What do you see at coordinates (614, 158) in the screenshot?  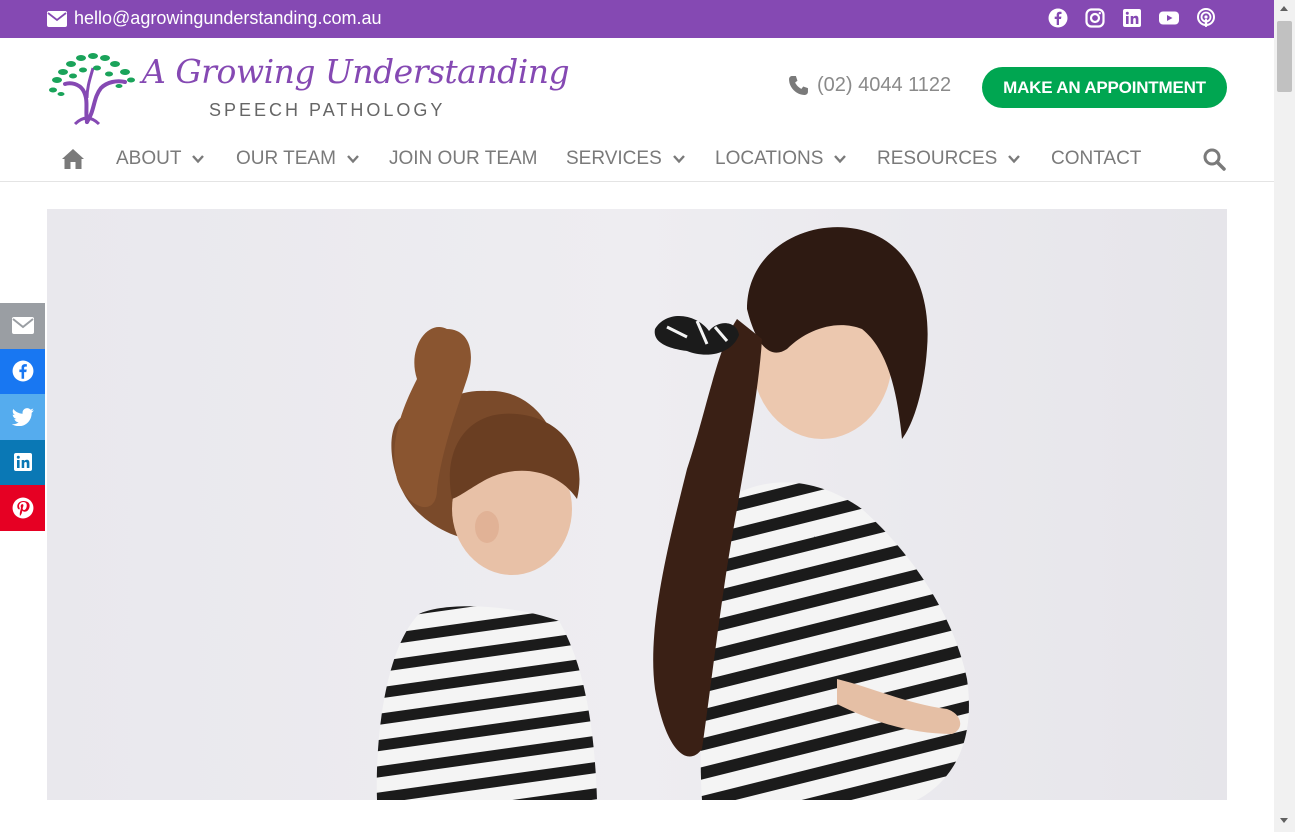 I see `nav-item-label: SERVICES` at bounding box center [614, 158].